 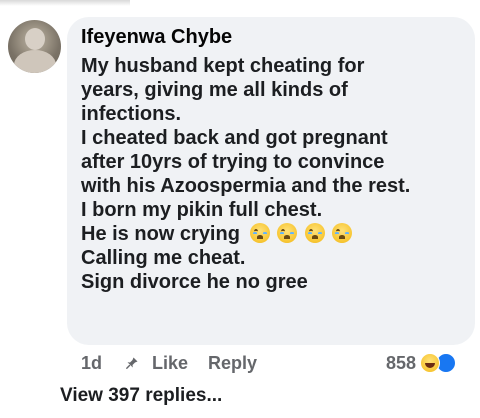 I want to click on pin-icon, so click(x=132, y=363).